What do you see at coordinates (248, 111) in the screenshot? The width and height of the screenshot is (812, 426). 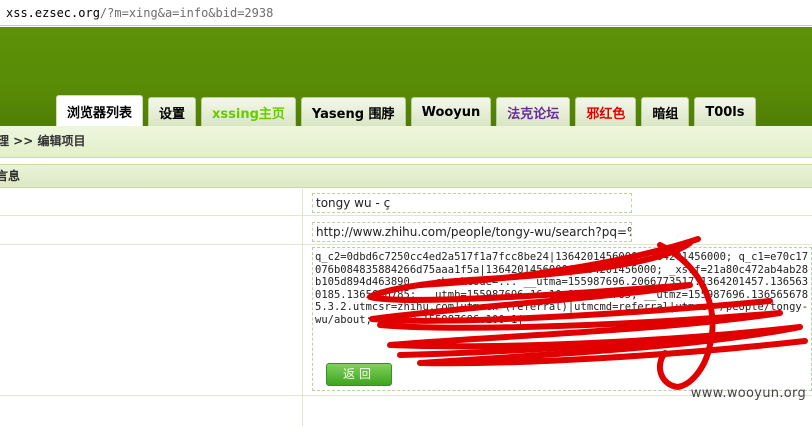 I see `tab-2: xssing主页` at bounding box center [248, 111].